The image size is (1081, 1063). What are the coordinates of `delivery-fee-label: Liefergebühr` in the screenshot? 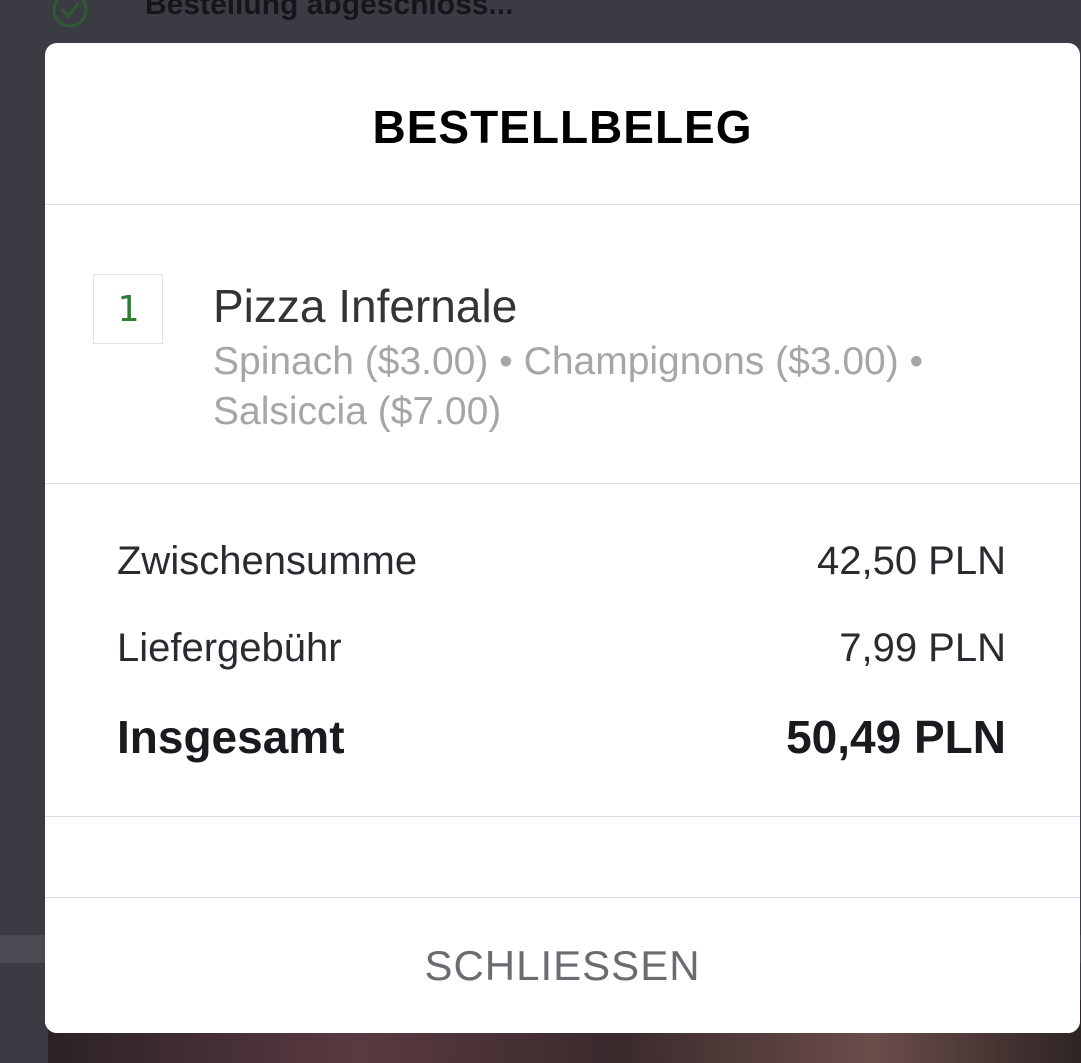 It's located at (229, 648).